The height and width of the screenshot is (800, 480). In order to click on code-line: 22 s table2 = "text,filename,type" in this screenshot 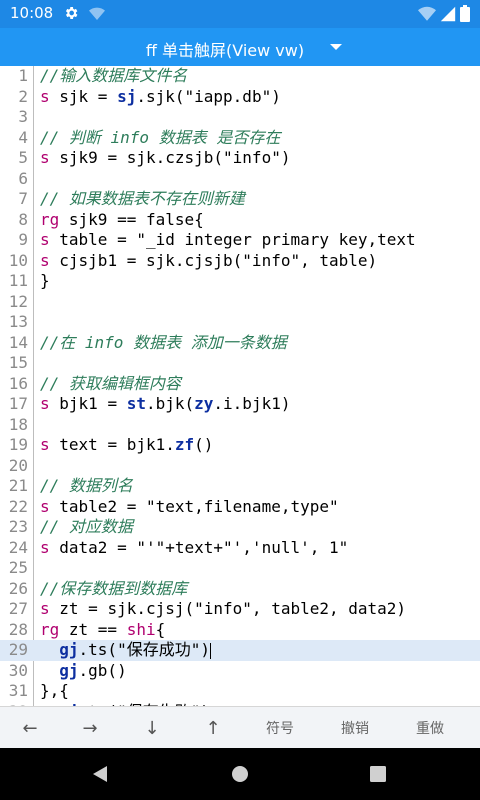, I will do `click(240, 507)`.